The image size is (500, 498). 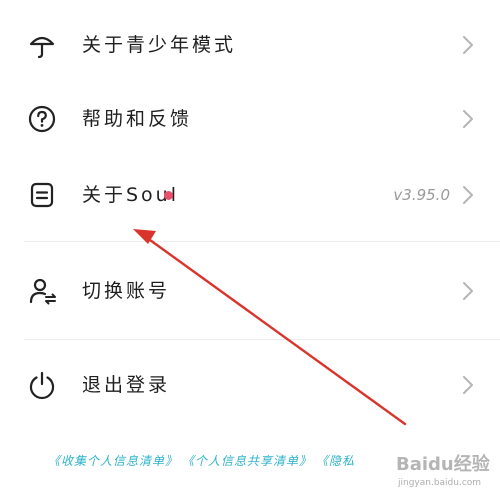 I want to click on update-badge, so click(x=168, y=195).